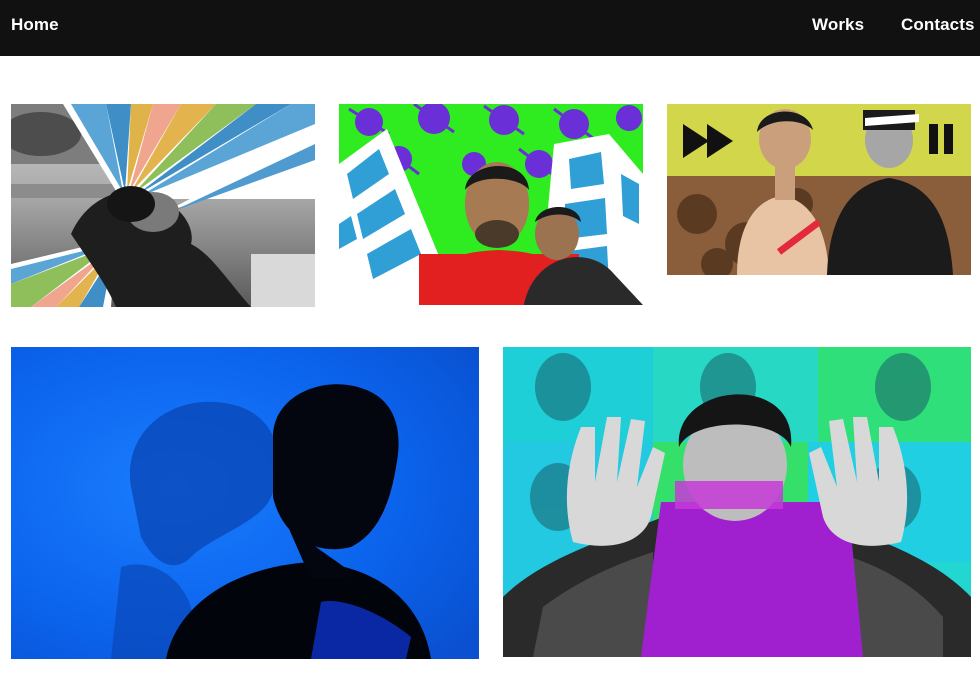  What do you see at coordinates (938, 25) in the screenshot?
I see `nav-contacts-link: Contacts` at bounding box center [938, 25].